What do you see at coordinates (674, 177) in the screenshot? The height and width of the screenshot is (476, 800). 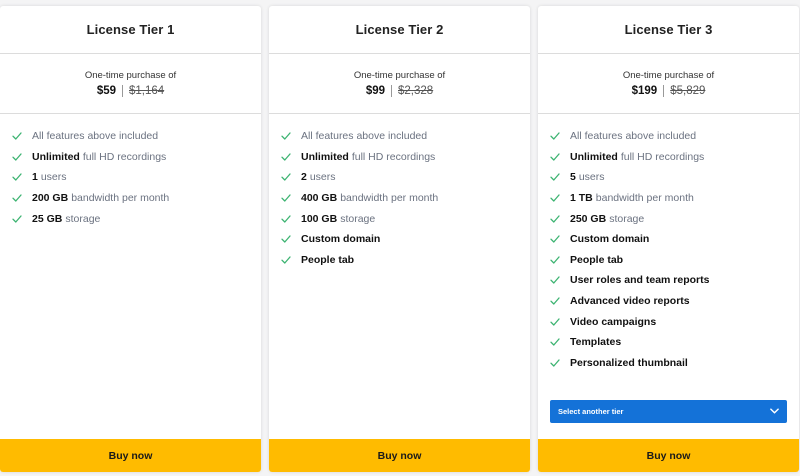 I see `feature-item: 5 users` at bounding box center [674, 177].